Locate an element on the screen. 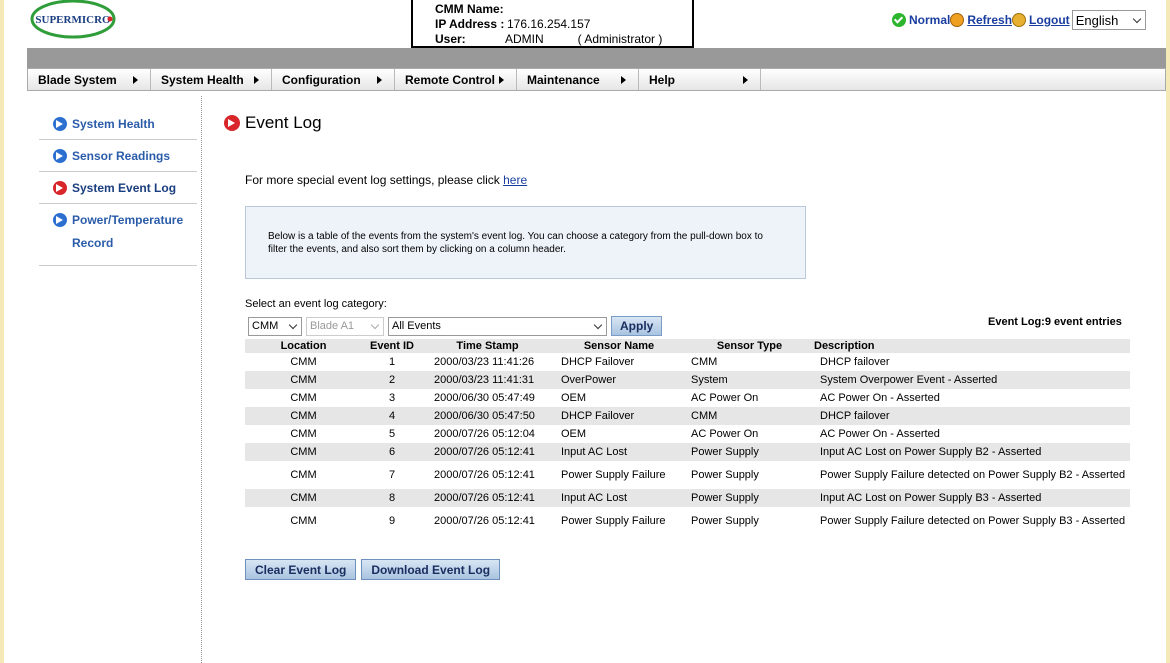  nav-maintenance: Maintenance is located at coordinates (578, 79).